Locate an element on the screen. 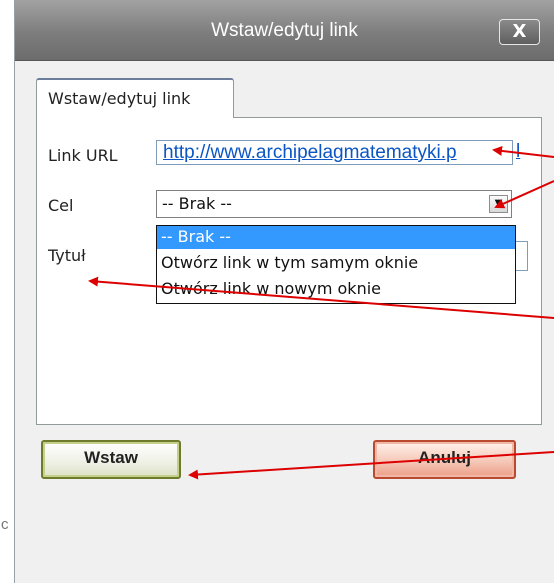  close-icon: X is located at coordinates (519, 31).